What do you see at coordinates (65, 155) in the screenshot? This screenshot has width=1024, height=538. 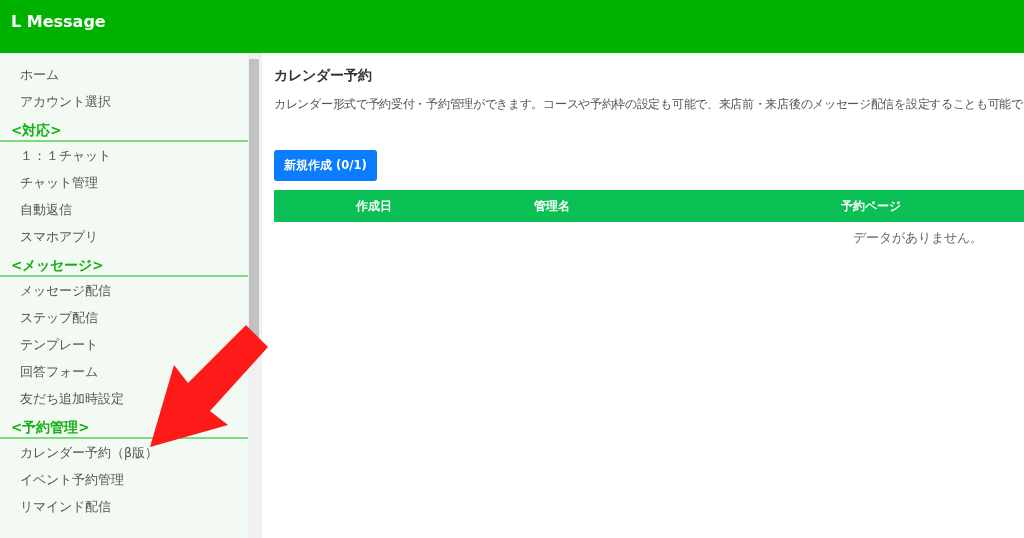 I see `sidebar-item: １：１チャット` at bounding box center [65, 155].